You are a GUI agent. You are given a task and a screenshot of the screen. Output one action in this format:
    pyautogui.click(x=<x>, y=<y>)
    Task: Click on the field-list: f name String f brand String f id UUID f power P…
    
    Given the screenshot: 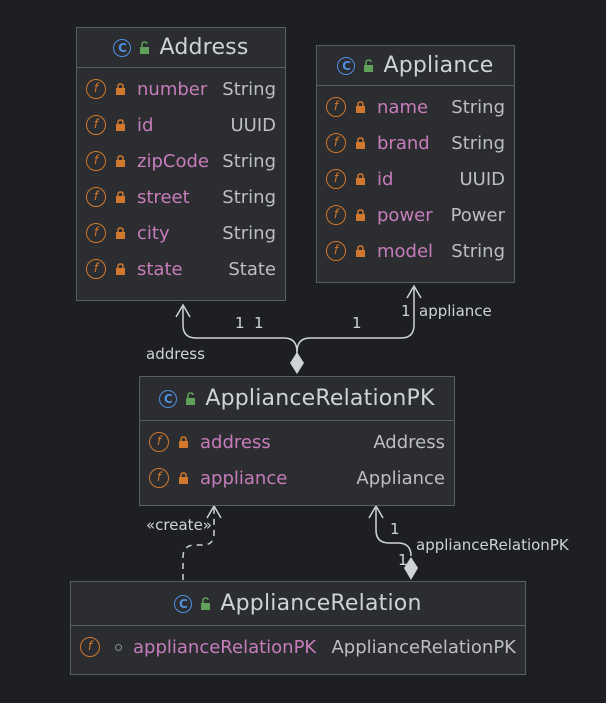 What is the action you would take?
    pyautogui.click(x=415, y=177)
    